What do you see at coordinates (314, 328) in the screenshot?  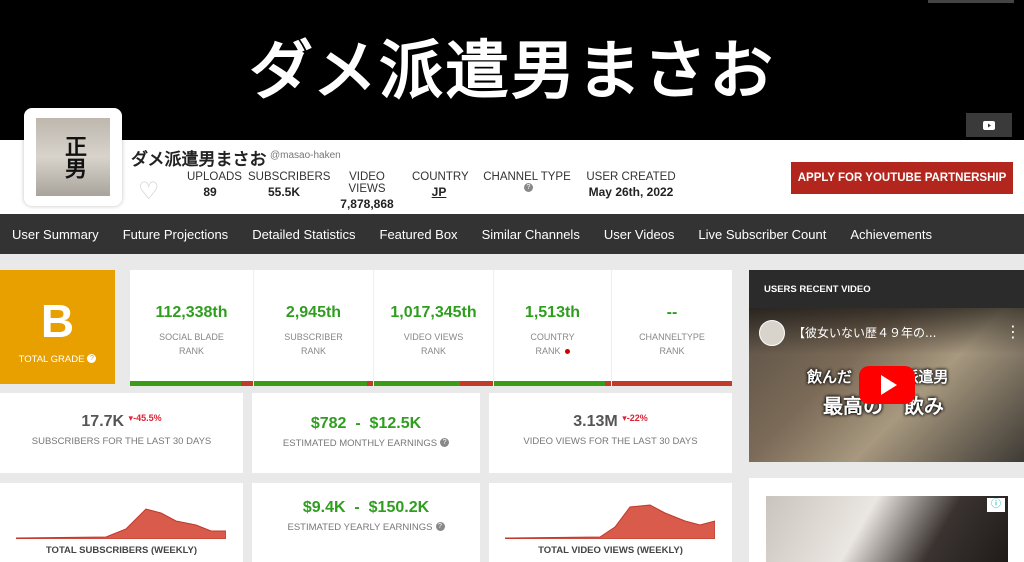 I see `rank-subscriber: 2,945th SUBSCRIBER RANK` at bounding box center [314, 328].